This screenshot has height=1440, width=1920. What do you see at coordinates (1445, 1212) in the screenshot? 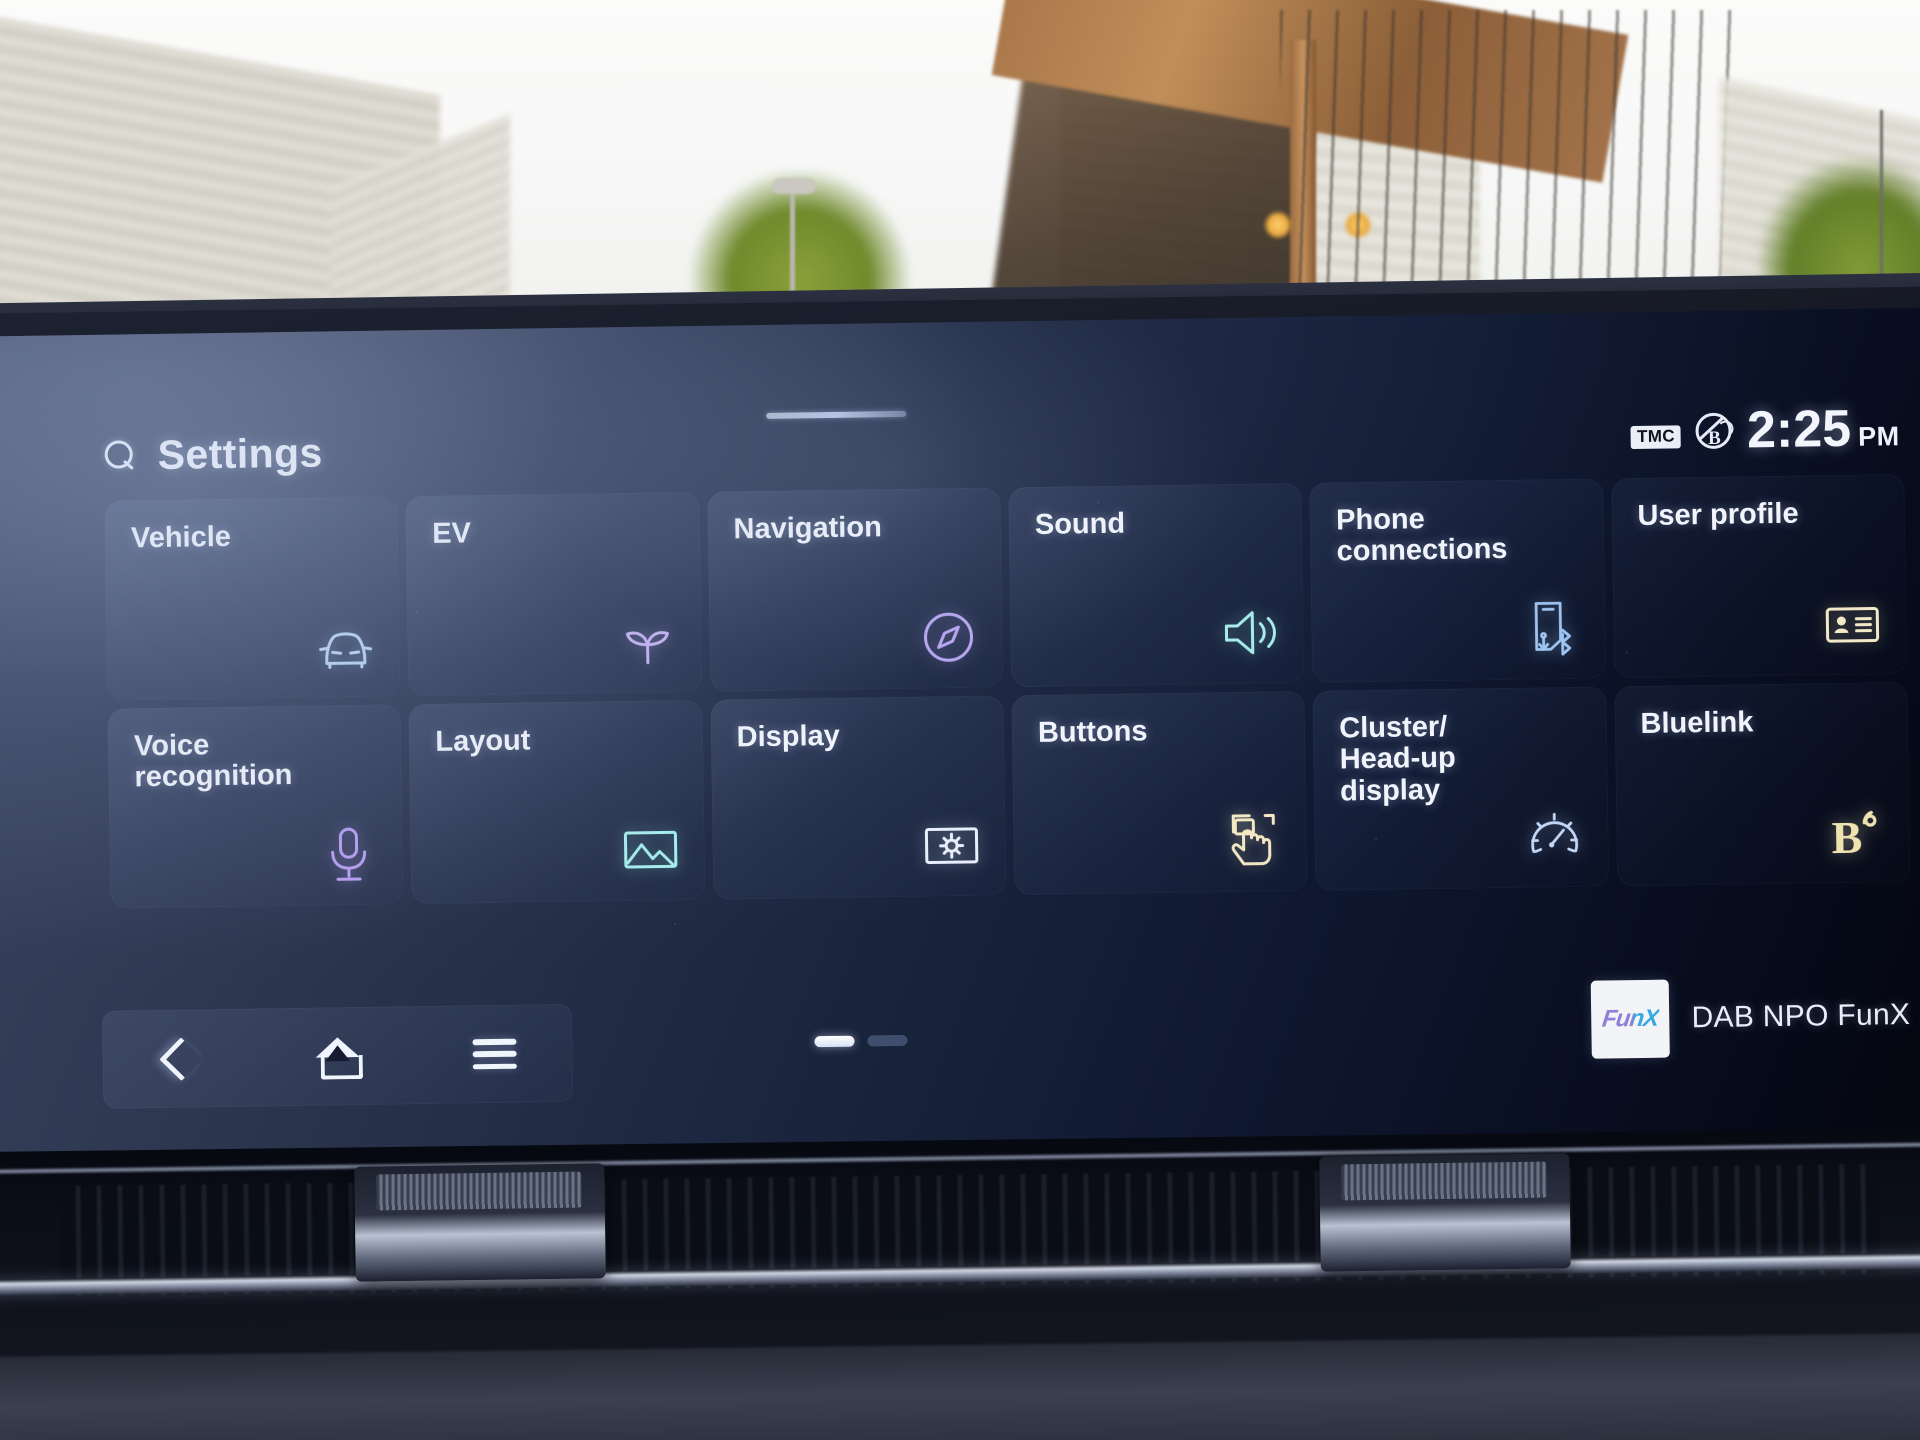
I see `vent-control-knob-right` at bounding box center [1445, 1212].